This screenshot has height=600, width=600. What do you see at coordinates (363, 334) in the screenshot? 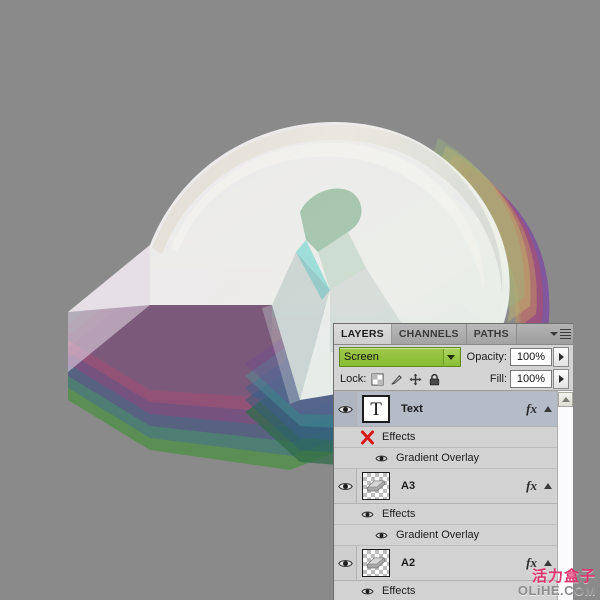
I see `tab-layers: LAYERS` at bounding box center [363, 334].